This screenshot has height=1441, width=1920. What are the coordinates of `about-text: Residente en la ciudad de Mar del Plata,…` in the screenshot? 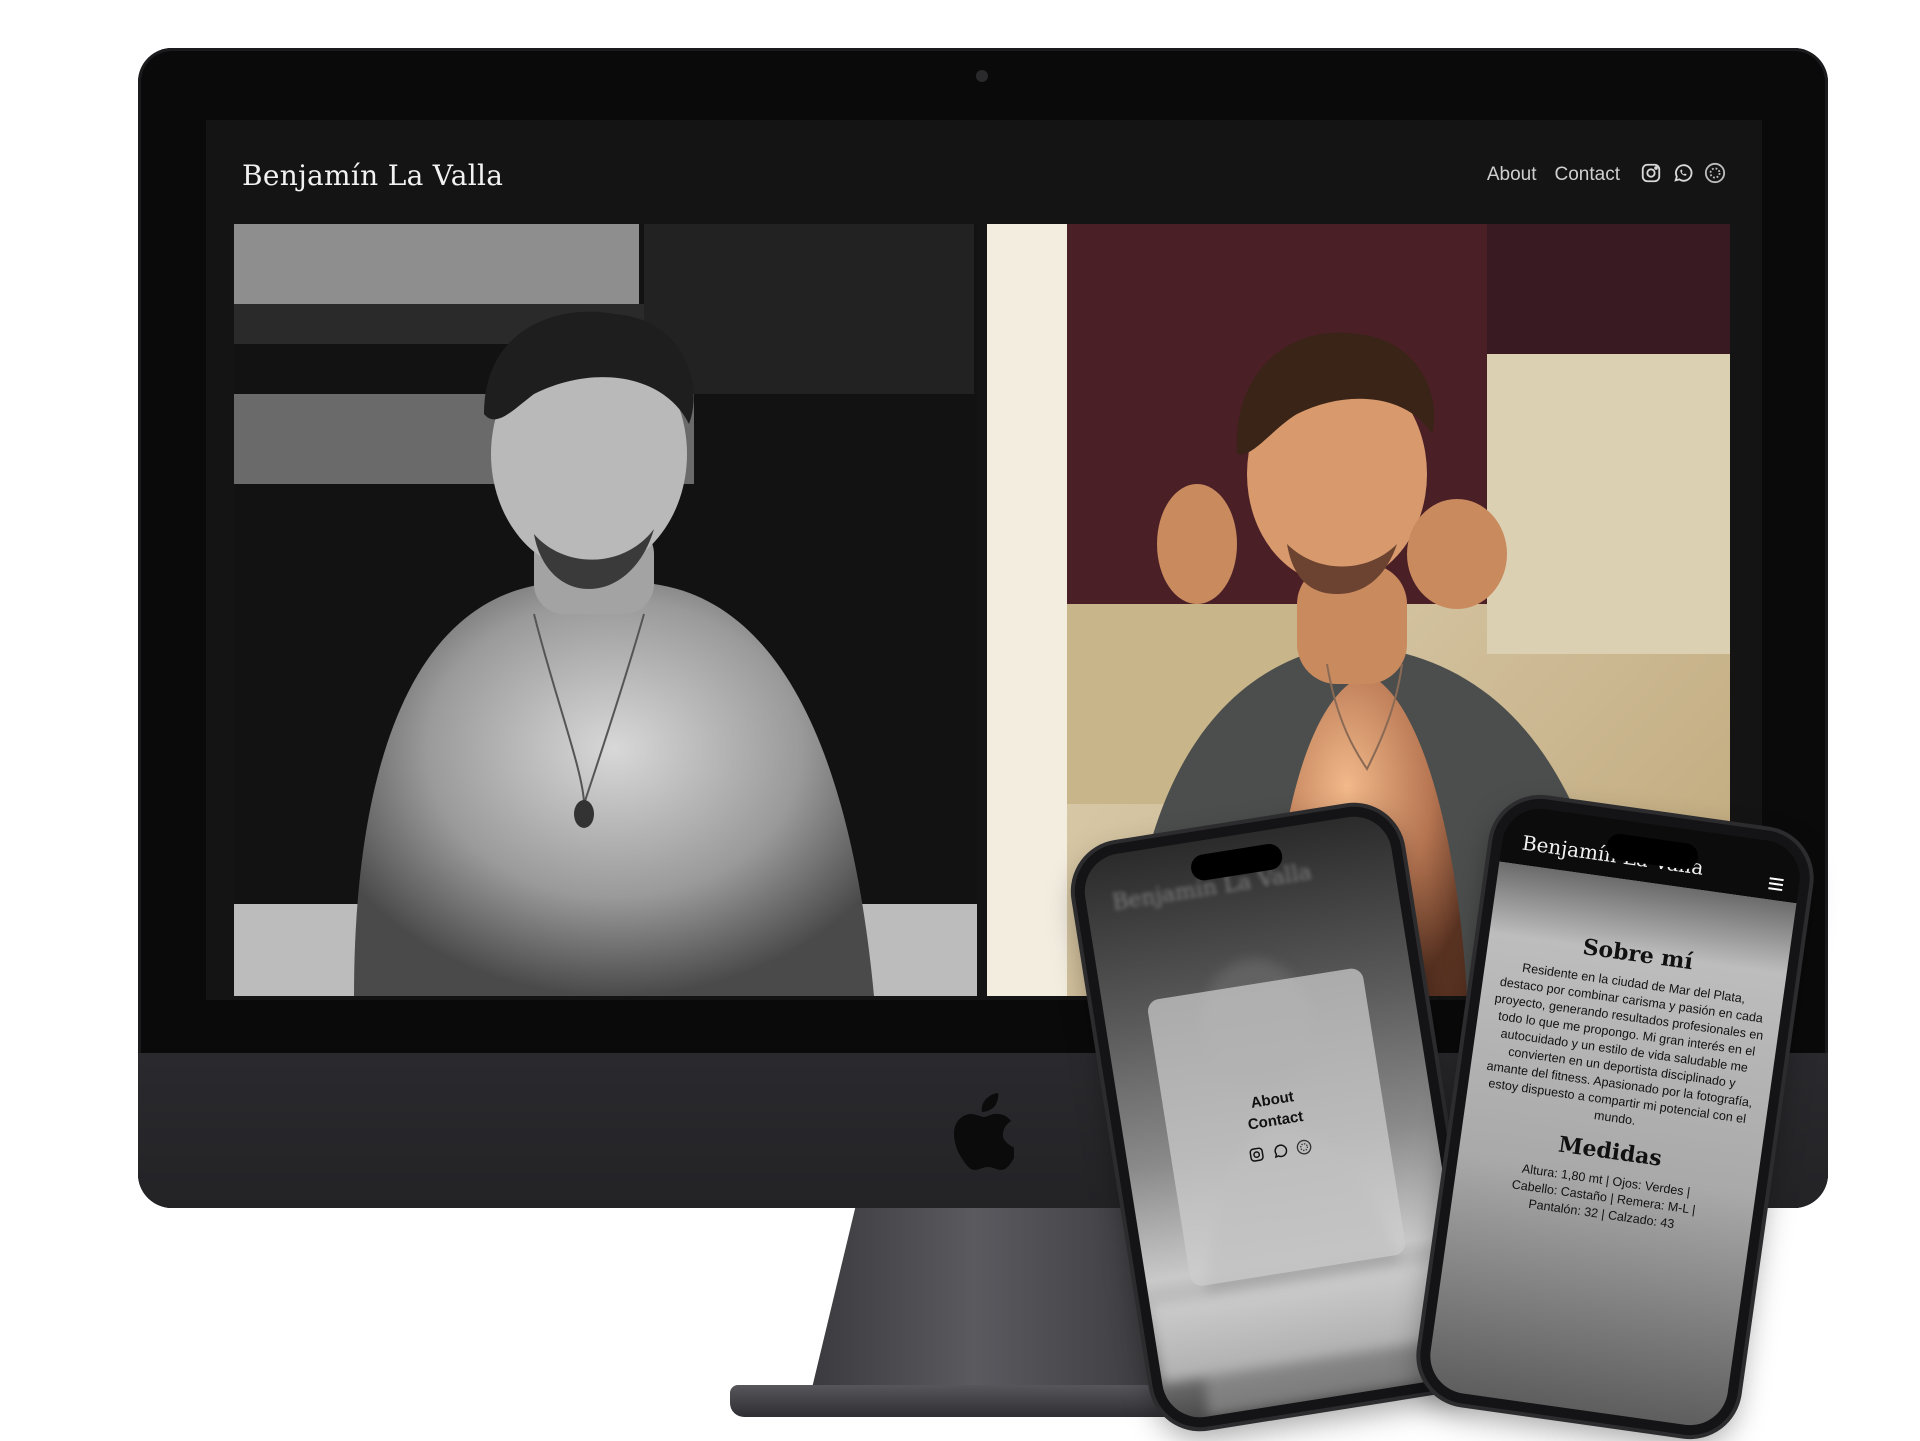 It's located at (1625, 1044).